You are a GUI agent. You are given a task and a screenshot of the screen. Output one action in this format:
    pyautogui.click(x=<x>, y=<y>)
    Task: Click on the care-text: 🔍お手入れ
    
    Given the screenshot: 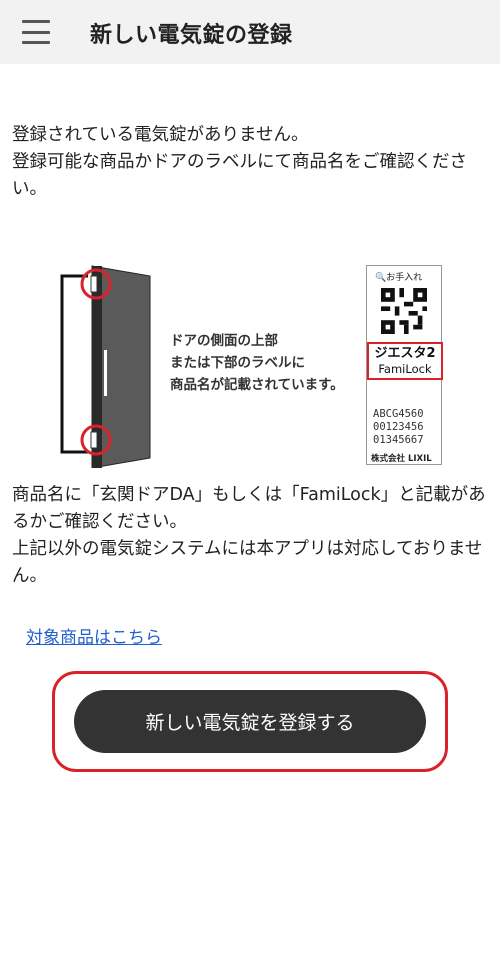 What is the action you would take?
    pyautogui.click(x=399, y=278)
    